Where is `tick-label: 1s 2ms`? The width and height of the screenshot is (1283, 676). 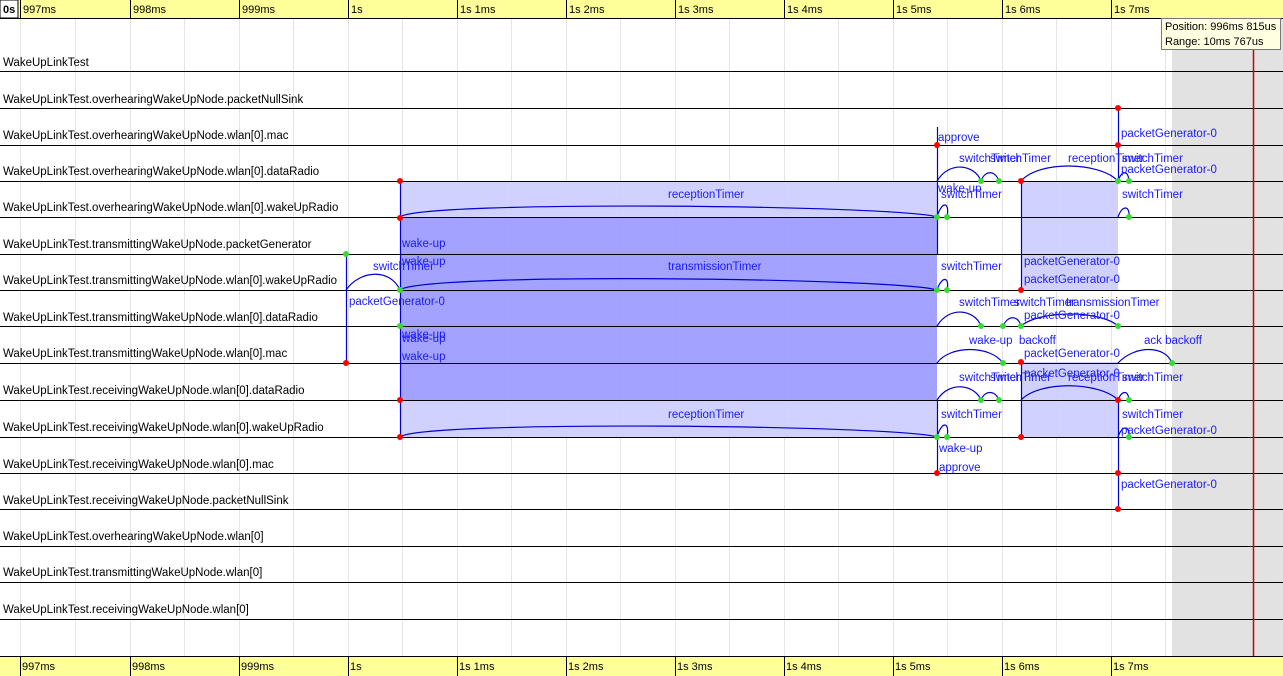 tick-label: 1s 2ms is located at coordinates (587, 10).